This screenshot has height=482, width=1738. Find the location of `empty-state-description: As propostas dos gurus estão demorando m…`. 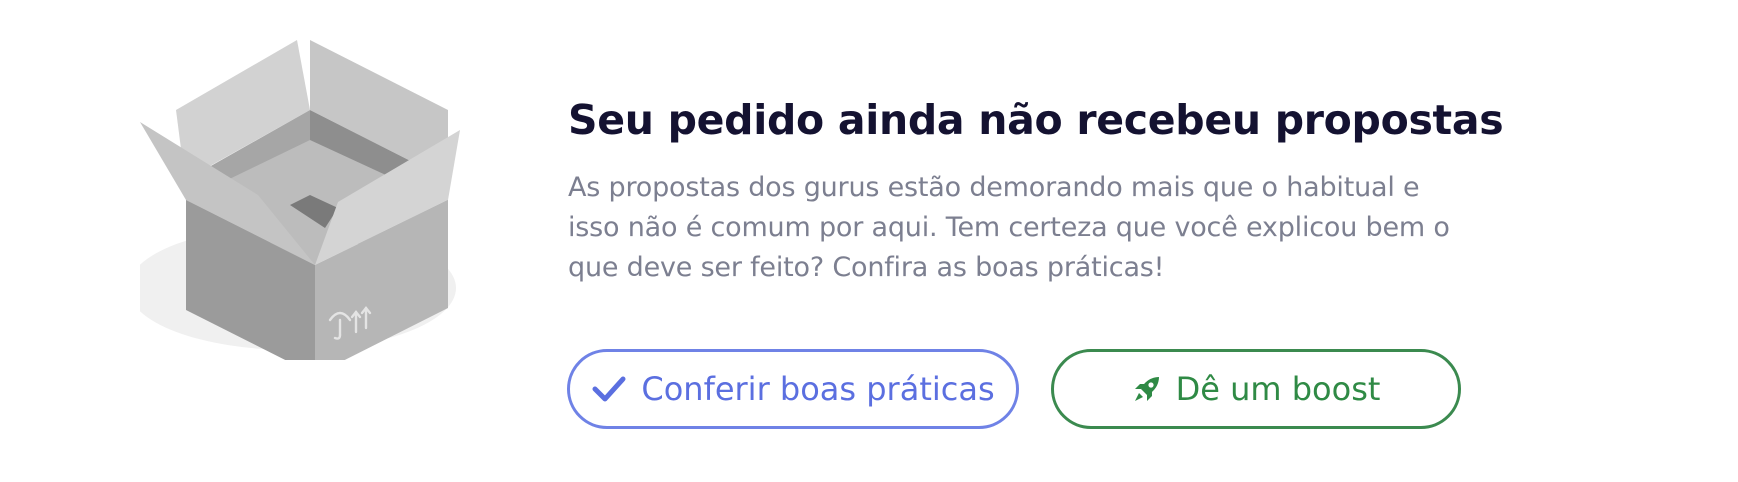

empty-state-description: As propostas dos gurus estão demorando m… is located at coordinates (1009, 227).